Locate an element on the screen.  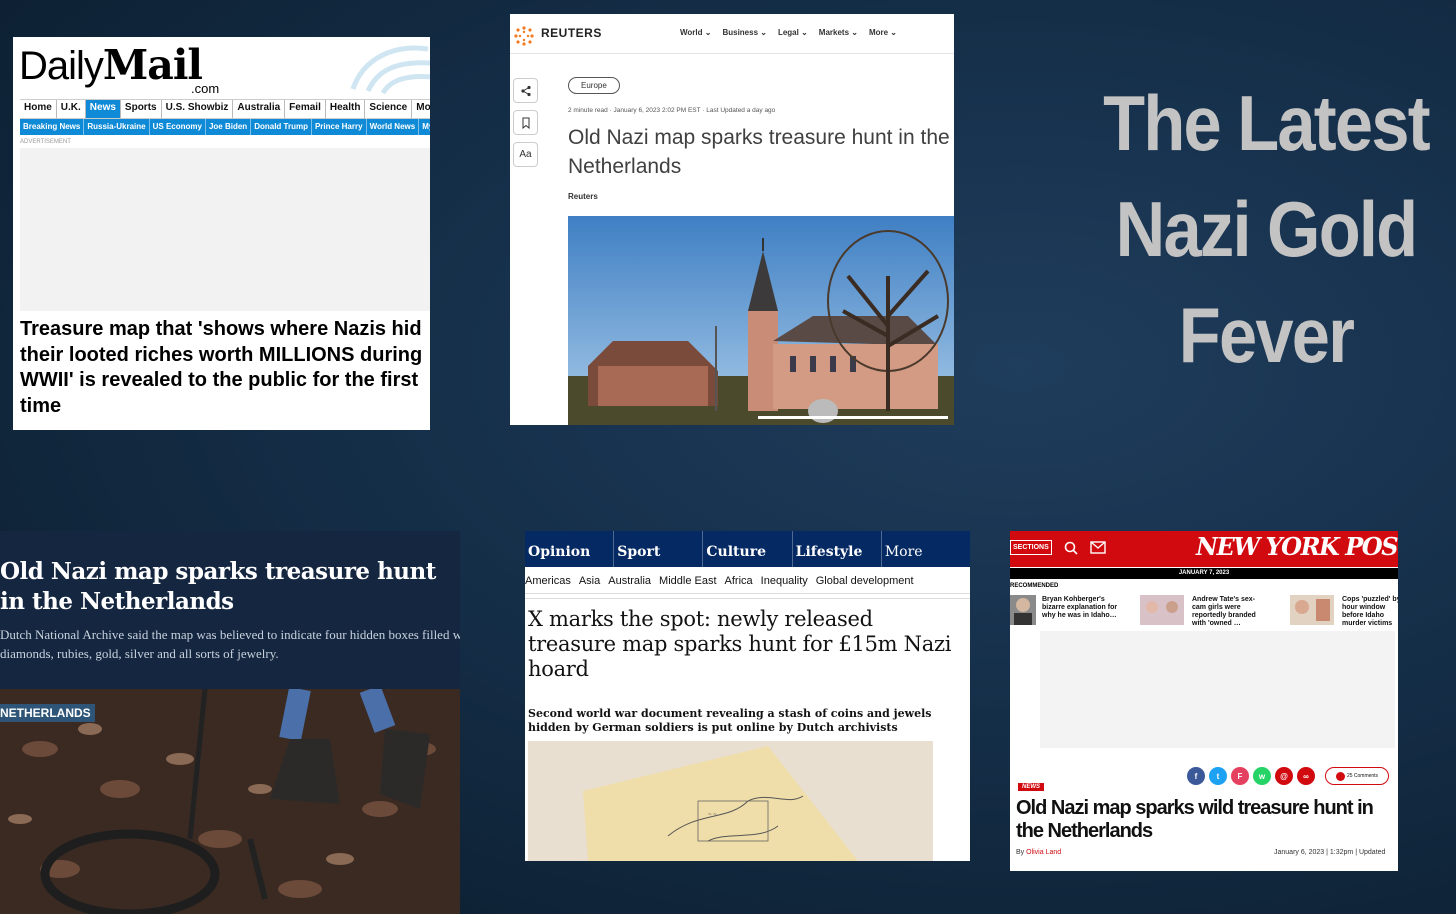
date-strip: JANUARY 7, 2023 is located at coordinates (1204, 573).